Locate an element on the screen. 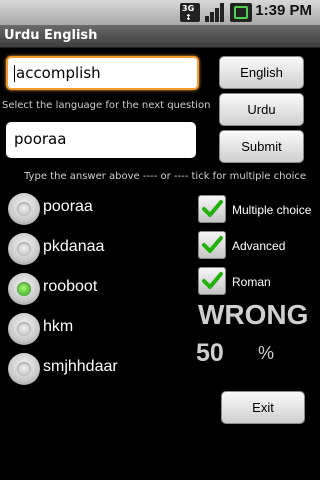 The image size is (320, 480). submit-button: Submit is located at coordinates (261, 146).